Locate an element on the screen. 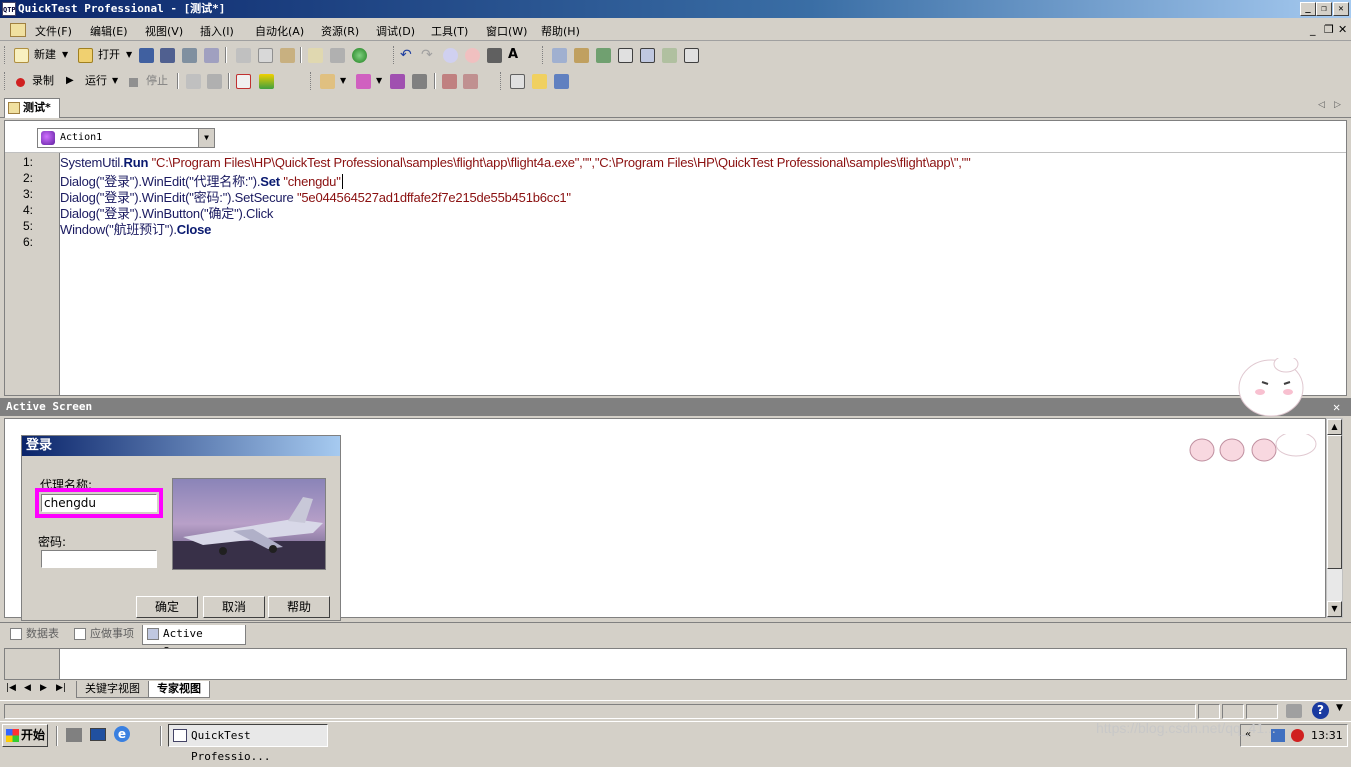 Image resolution: width=1351 pixels, height=767 pixels. step-icon is located at coordinates (559, 55).